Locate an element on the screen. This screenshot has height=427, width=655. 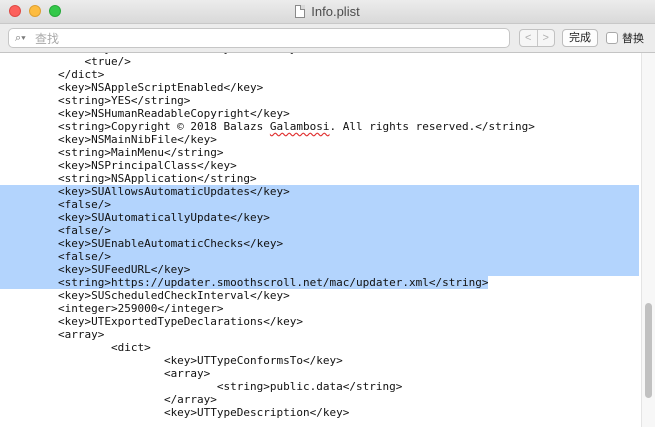
search-field: ⌕▾ is located at coordinates (259, 38).